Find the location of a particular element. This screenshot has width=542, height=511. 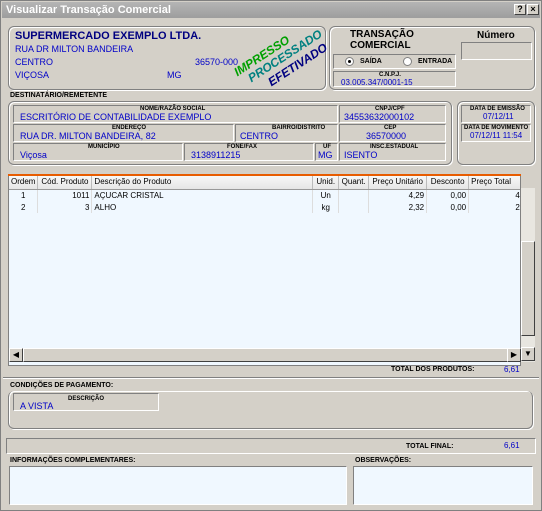

cell-preco-total: 2,32 is located at coordinates (494, 207).